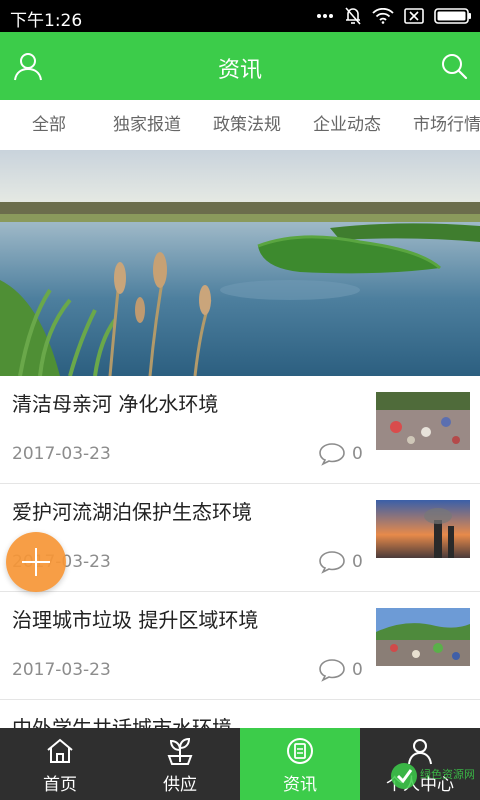 The width and height of the screenshot is (480, 800). Describe the element at coordinates (452, 16) in the screenshot. I see `battery-icon` at that location.